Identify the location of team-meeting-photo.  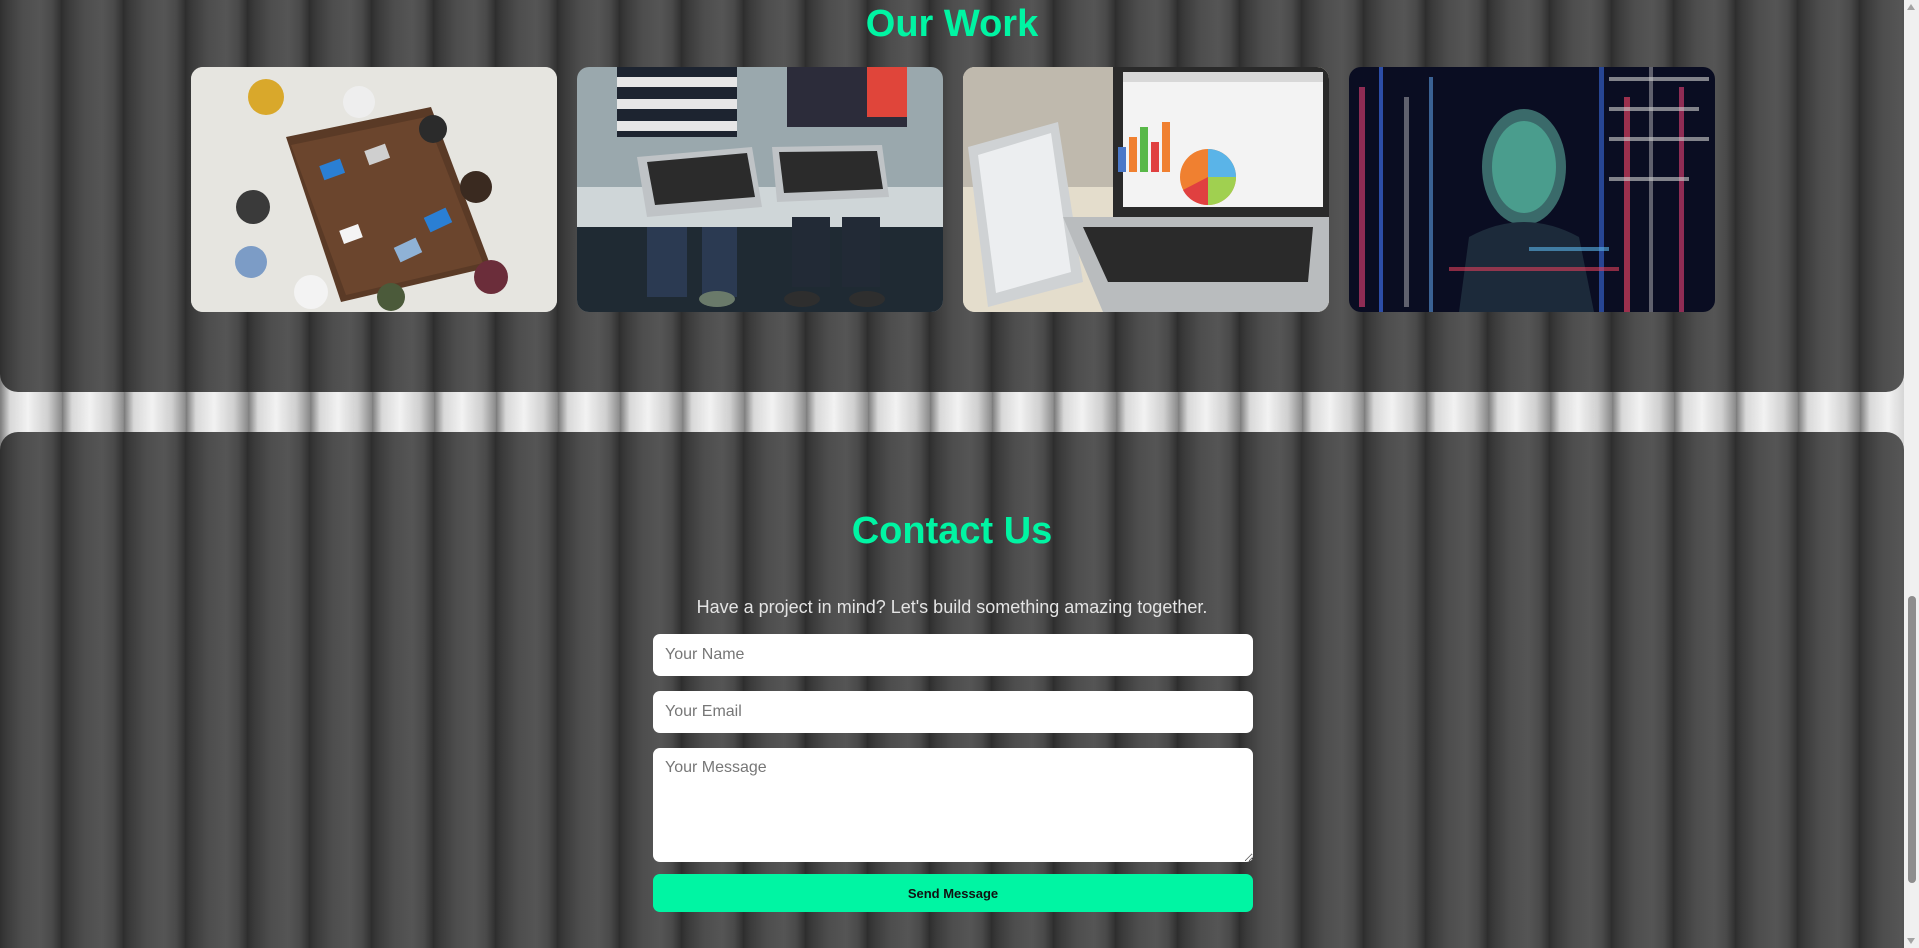
(374, 189).